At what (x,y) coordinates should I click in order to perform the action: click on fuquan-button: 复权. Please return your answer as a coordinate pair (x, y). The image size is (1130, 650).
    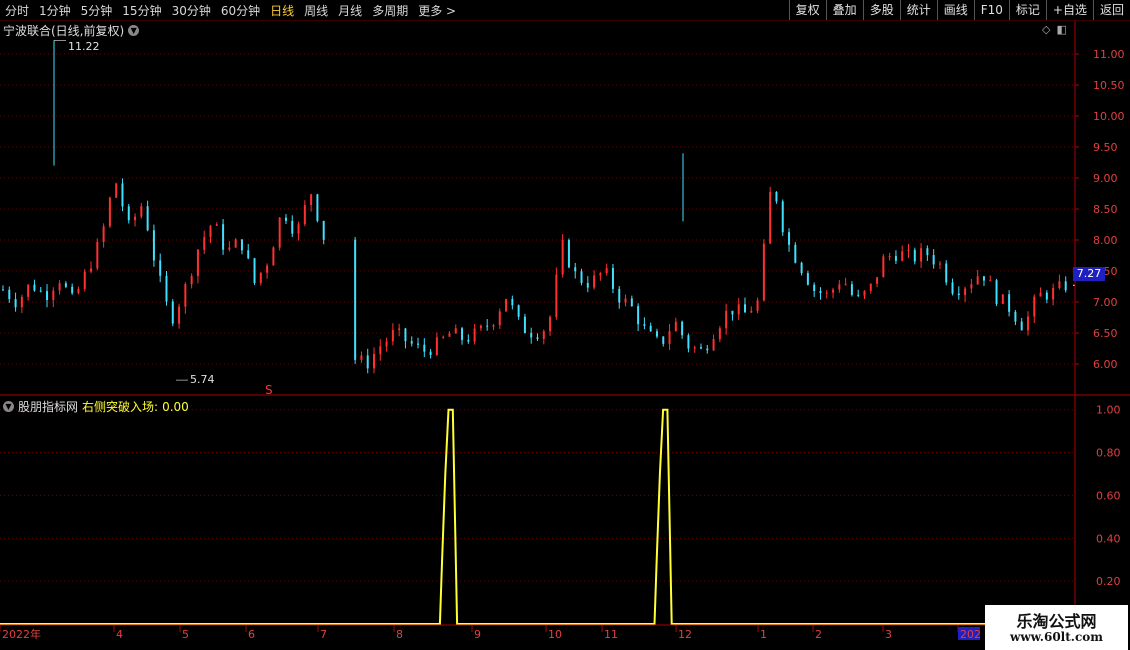
    Looking at the image, I should click on (807, 10).